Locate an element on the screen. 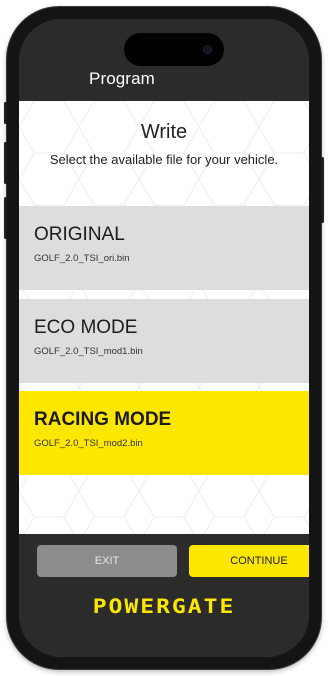 The width and height of the screenshot is (328, 676). option-eco-mode: ECO MODE GOLF_2.0_TSI_mod1.bin is located at coordinates (164, 341).